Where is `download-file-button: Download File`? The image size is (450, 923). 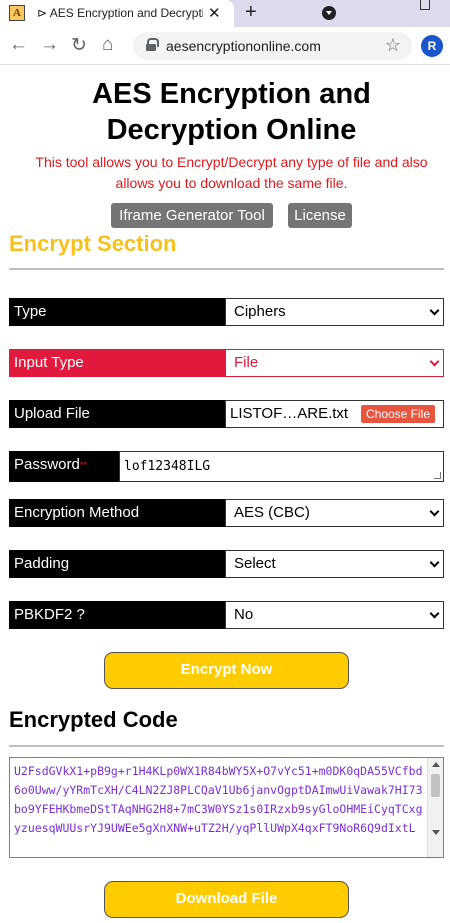 download-file-button: Download File is located at coordinates (226, 899).